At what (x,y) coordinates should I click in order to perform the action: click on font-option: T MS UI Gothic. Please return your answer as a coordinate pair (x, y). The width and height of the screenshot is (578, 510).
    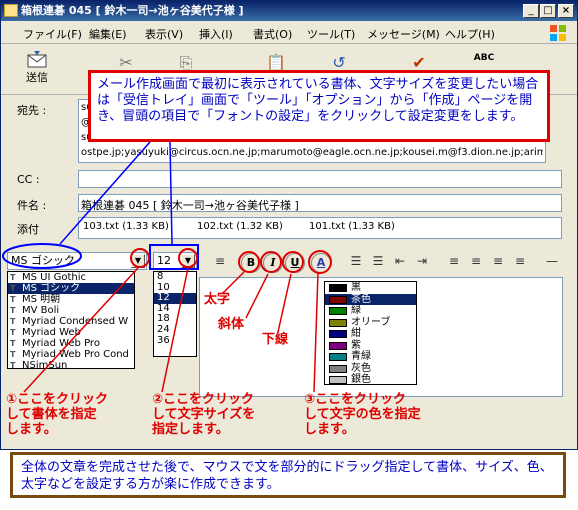
    Looking at the image, I should click on (71, 277).